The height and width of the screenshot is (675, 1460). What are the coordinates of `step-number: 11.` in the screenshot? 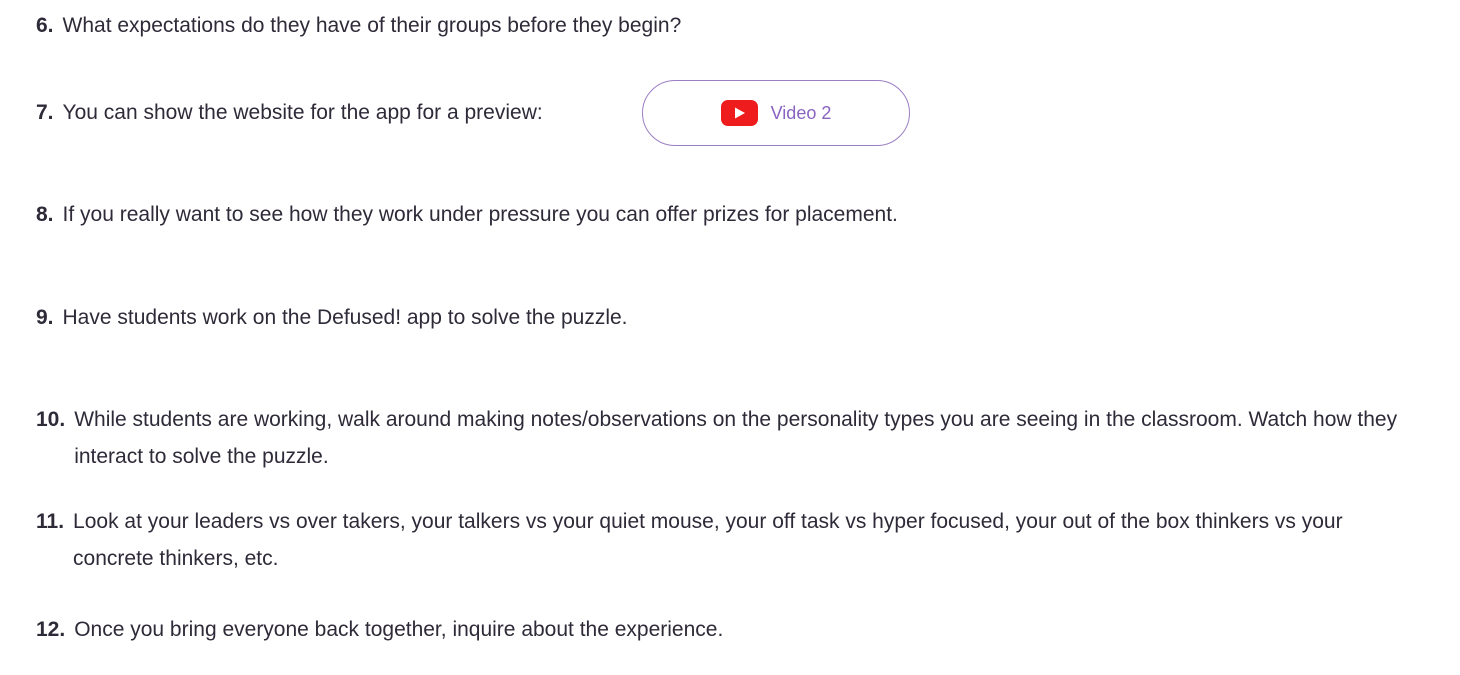 It's located at (50, 521).